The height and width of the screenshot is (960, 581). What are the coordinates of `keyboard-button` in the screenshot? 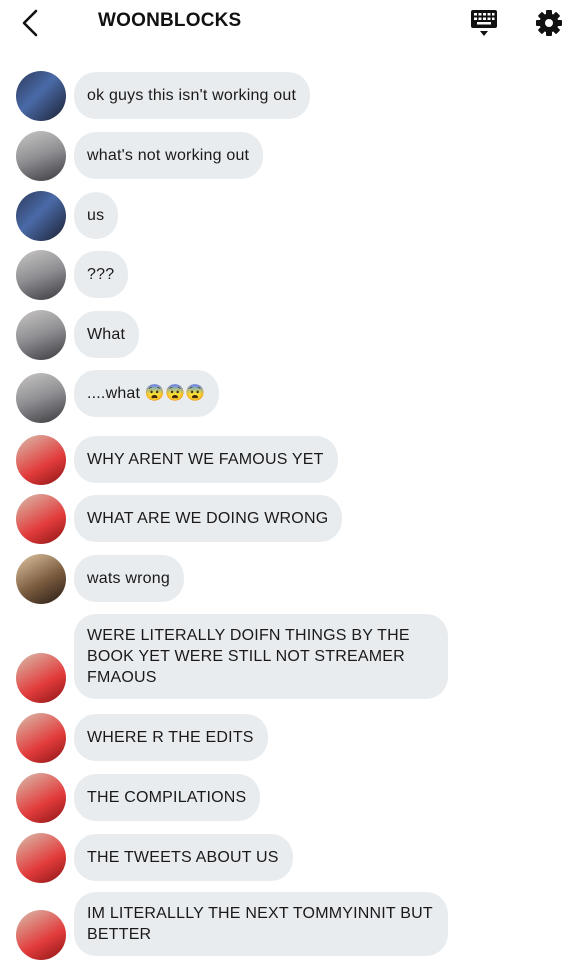 It's located at (484, 23).